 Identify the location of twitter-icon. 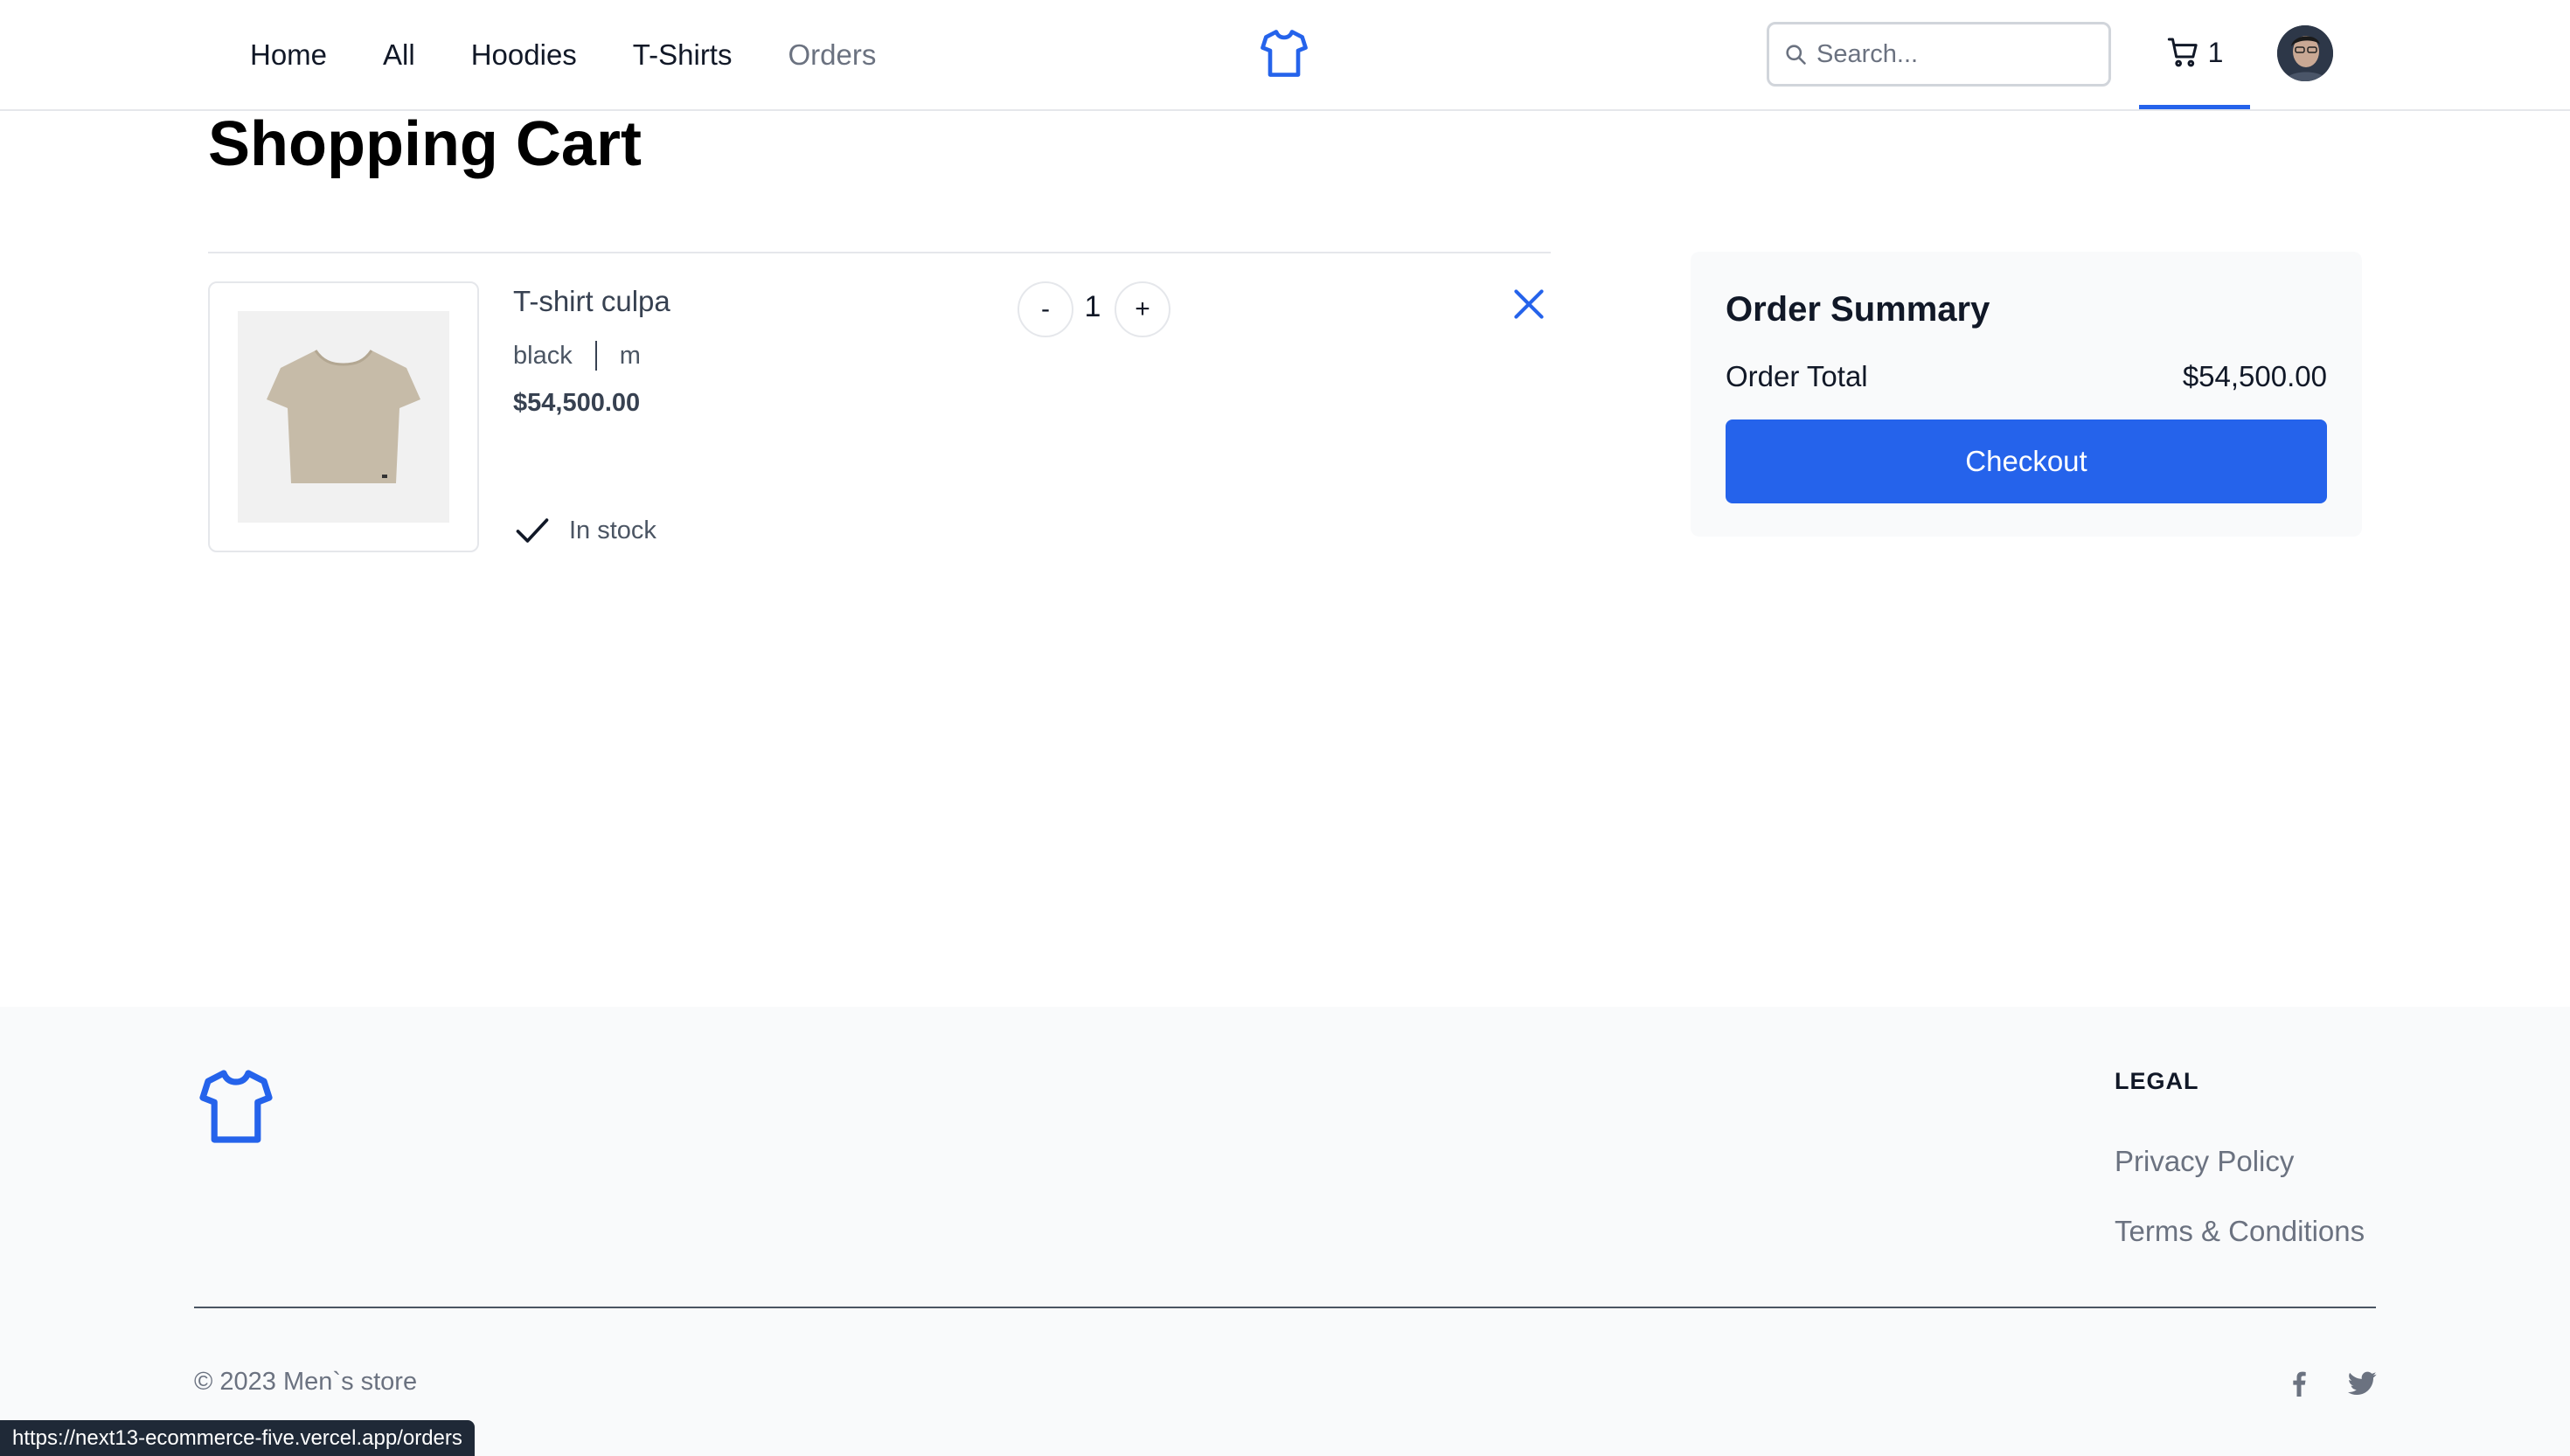
(2361, 1383).